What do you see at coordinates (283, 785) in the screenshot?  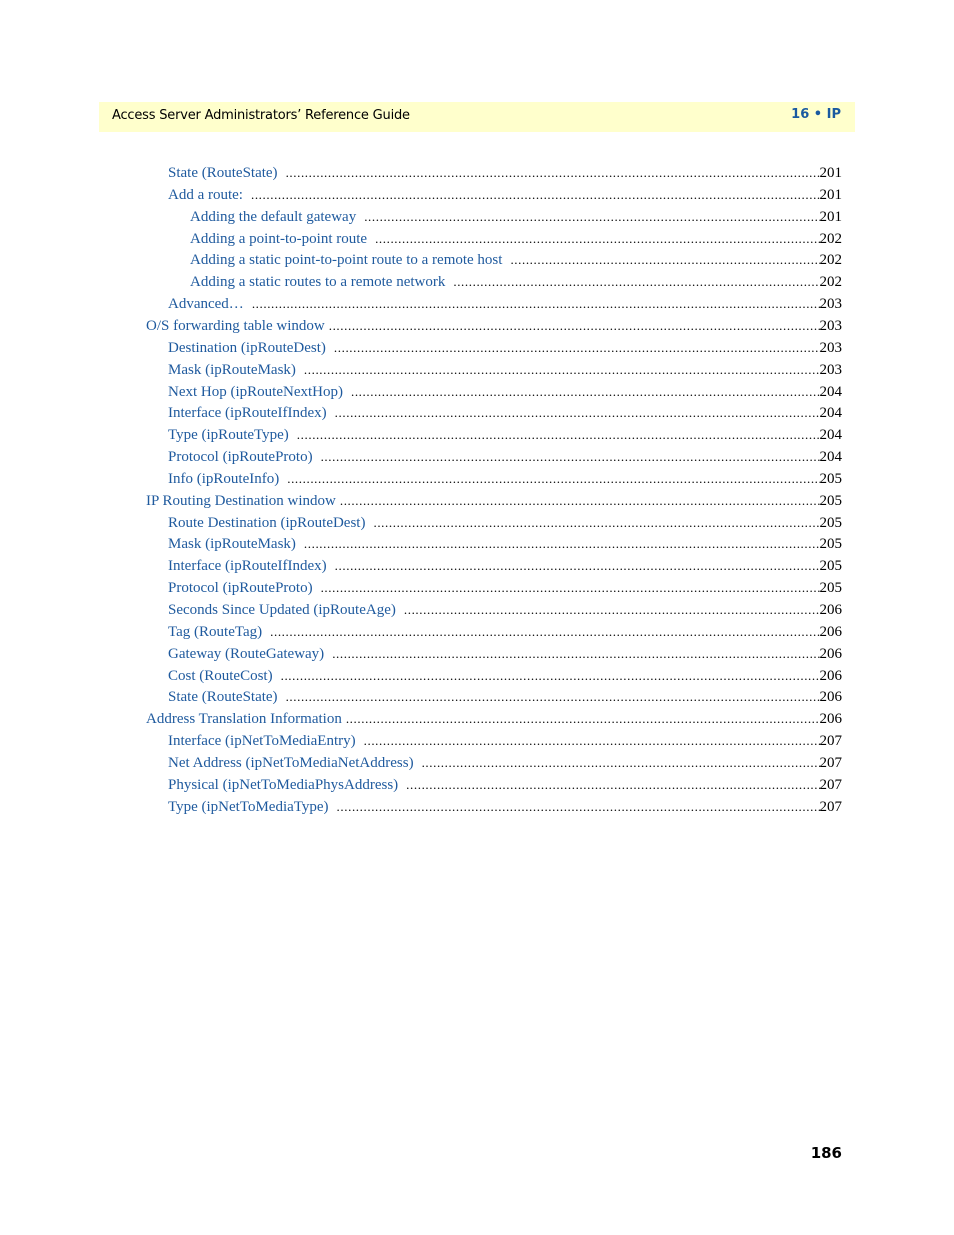 I see `toc-entry-label: Physical (ipNetToMediaPhysAddress)` at bounding box center [283, 785].